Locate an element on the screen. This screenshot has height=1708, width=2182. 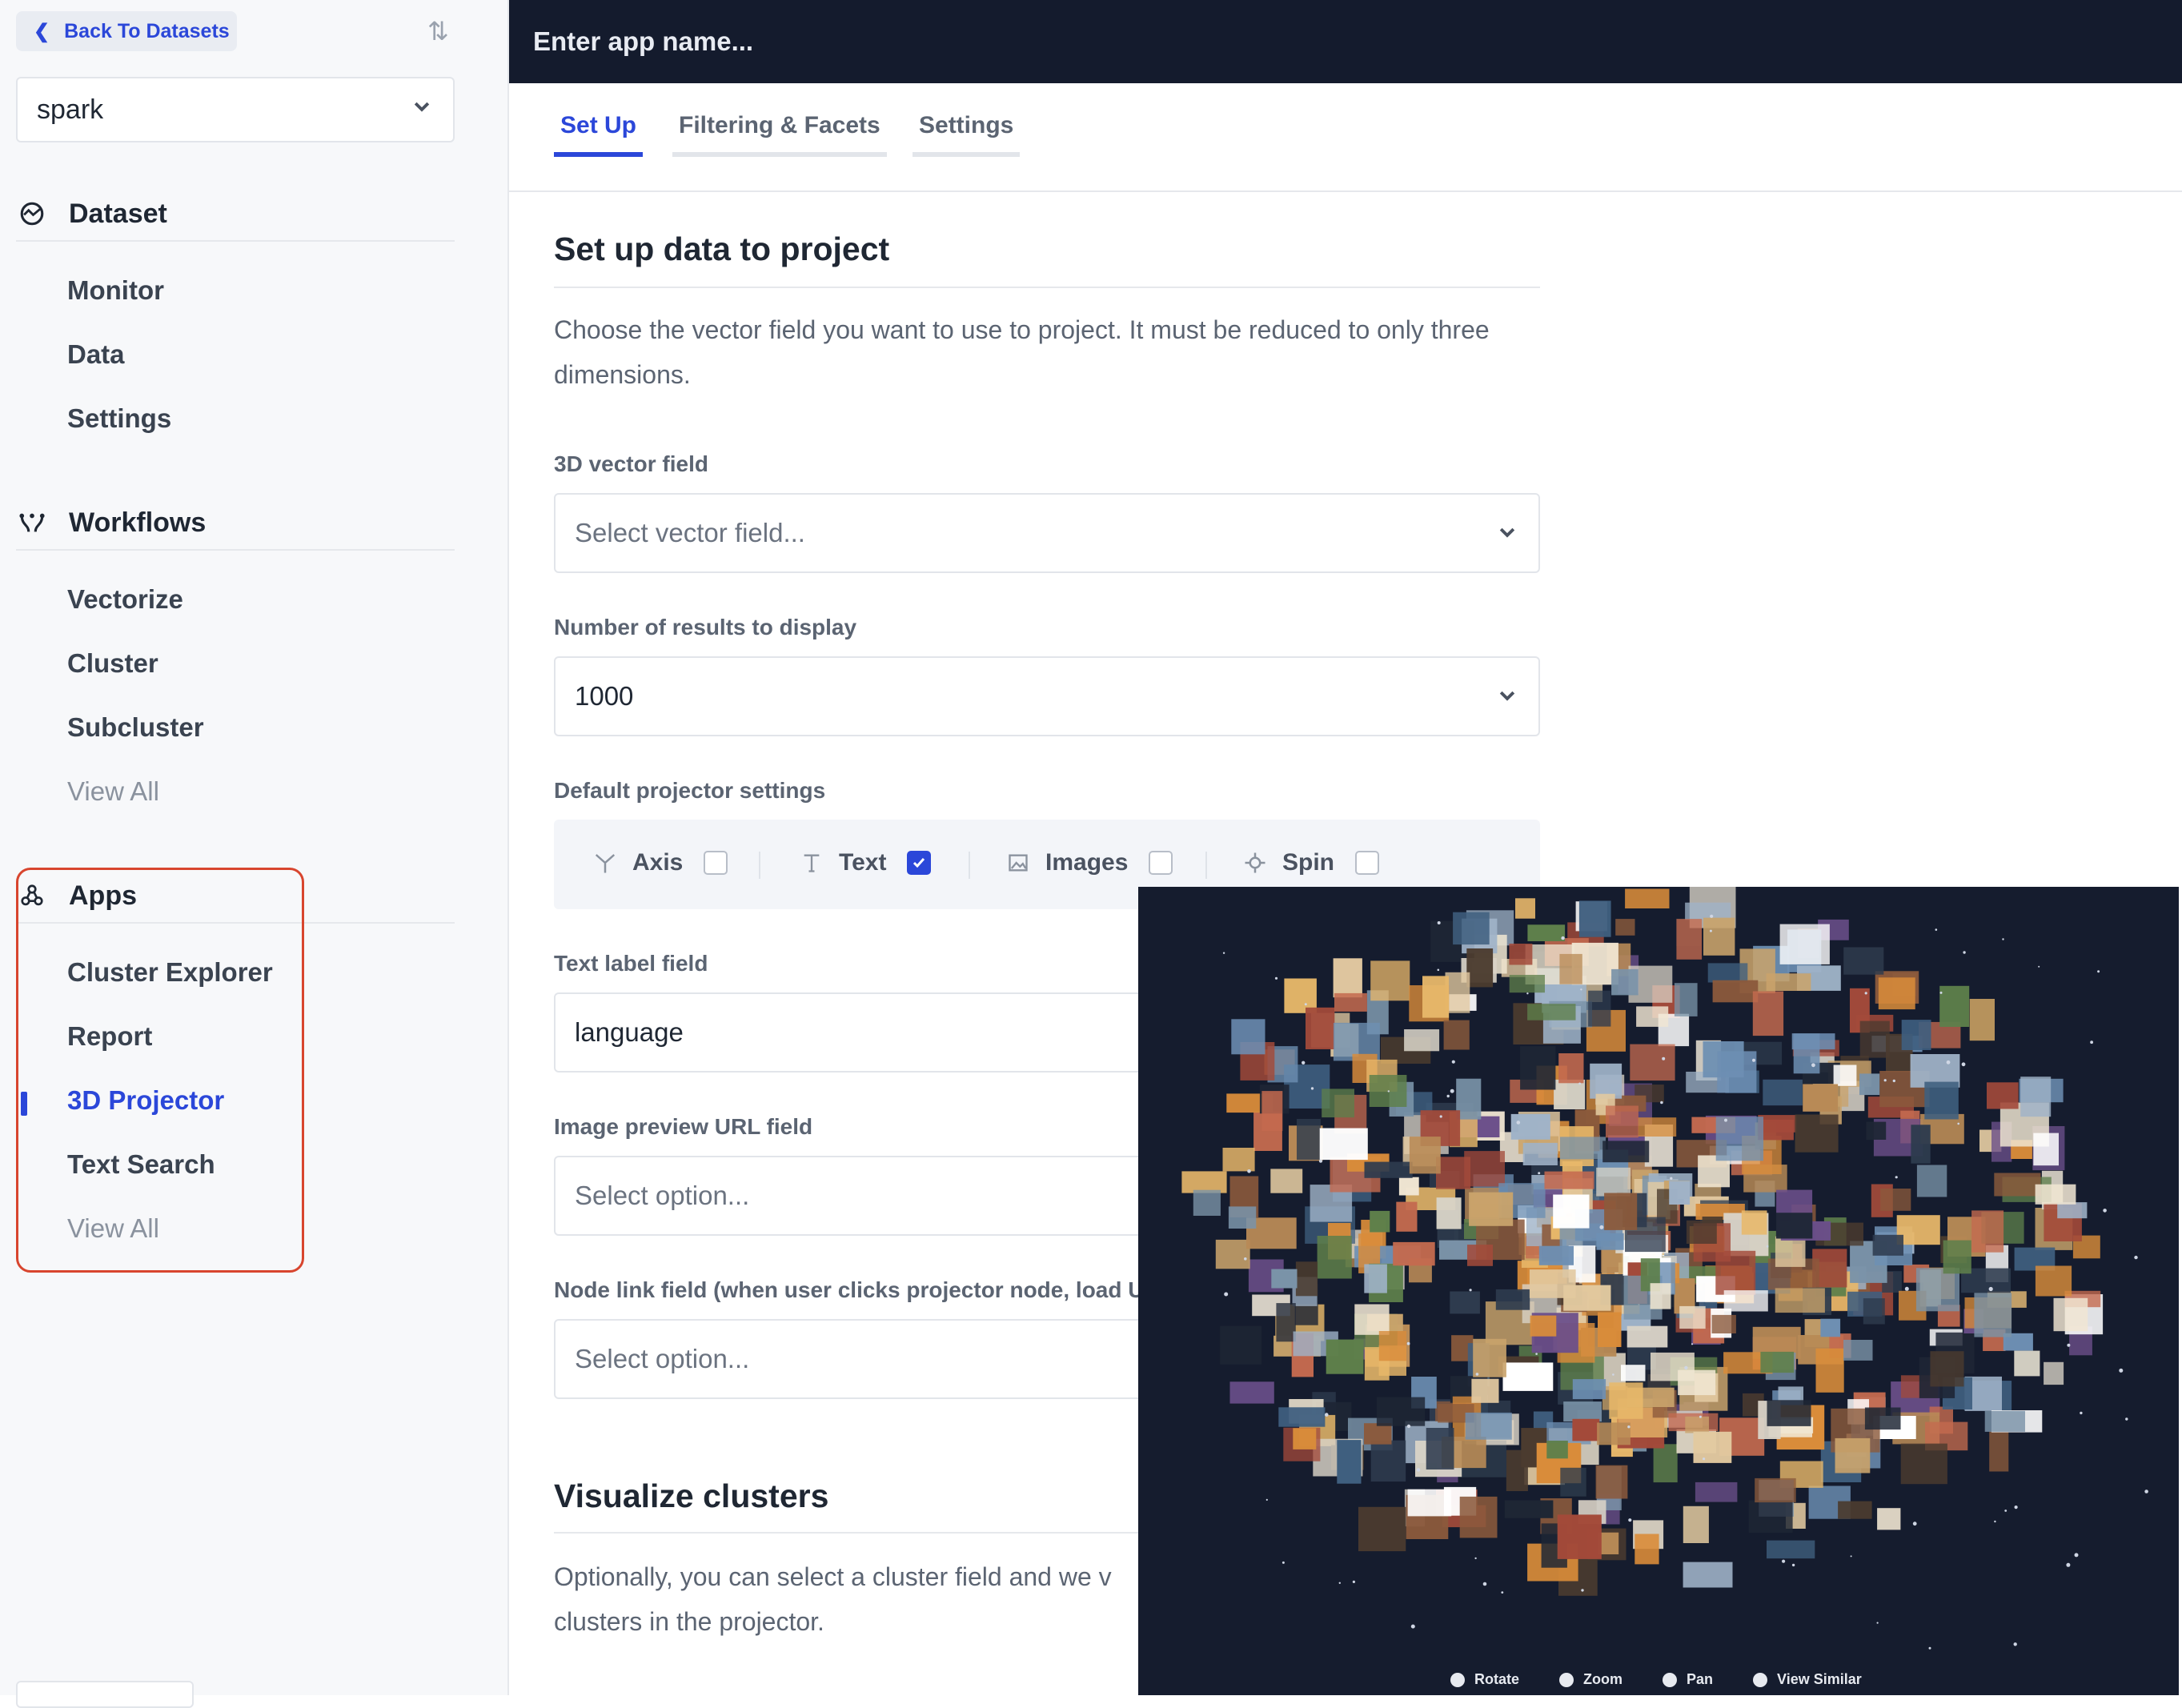
sidebar-item-monitor: Monitor is located at coordinates (115, 290).